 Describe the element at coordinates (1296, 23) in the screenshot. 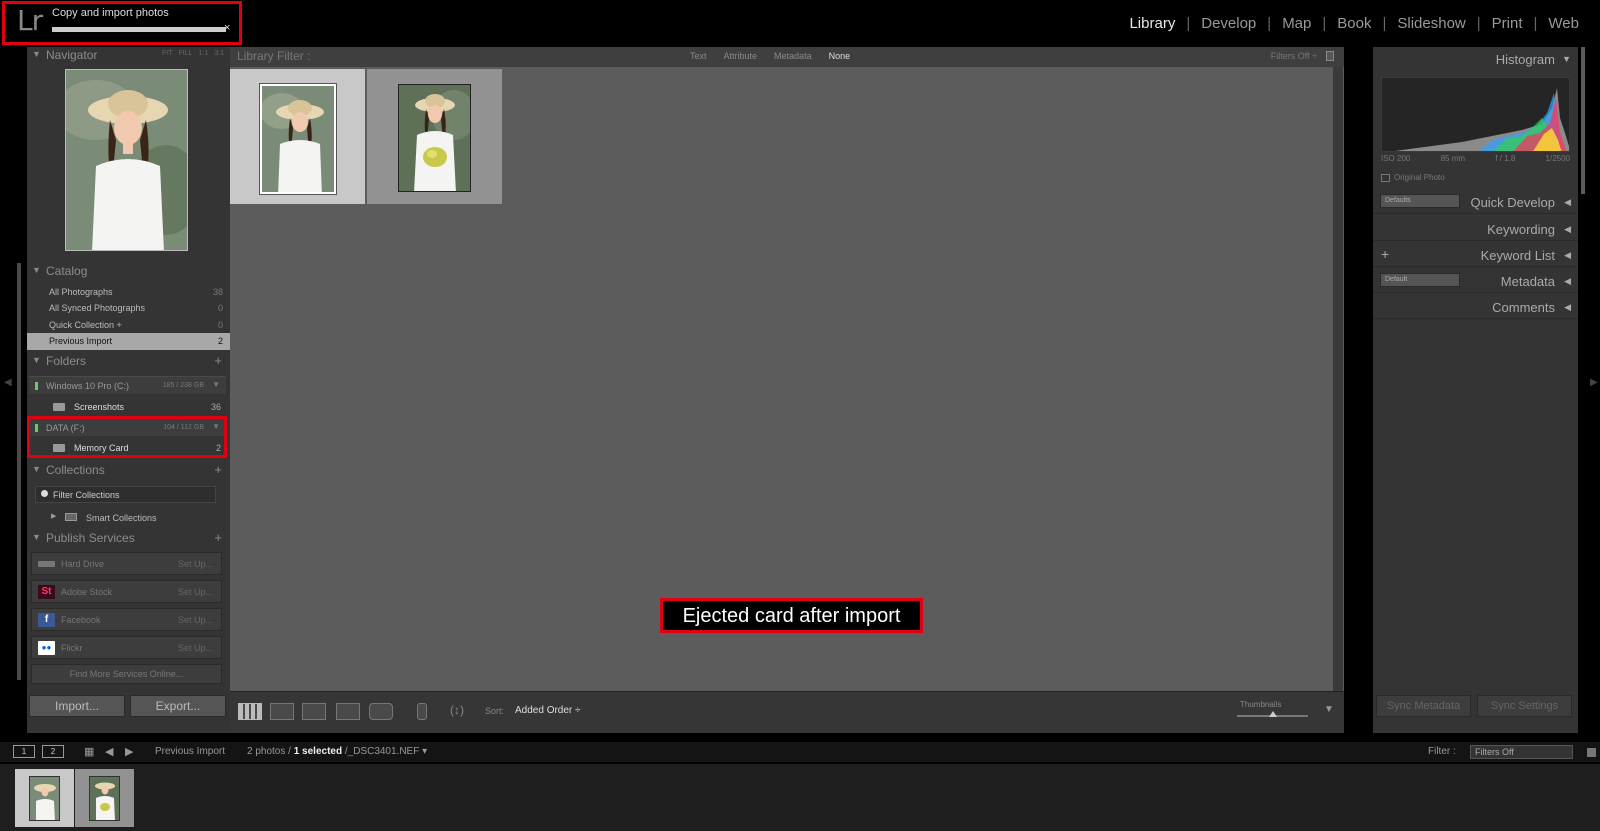

I see `module-map: Map` at that location.